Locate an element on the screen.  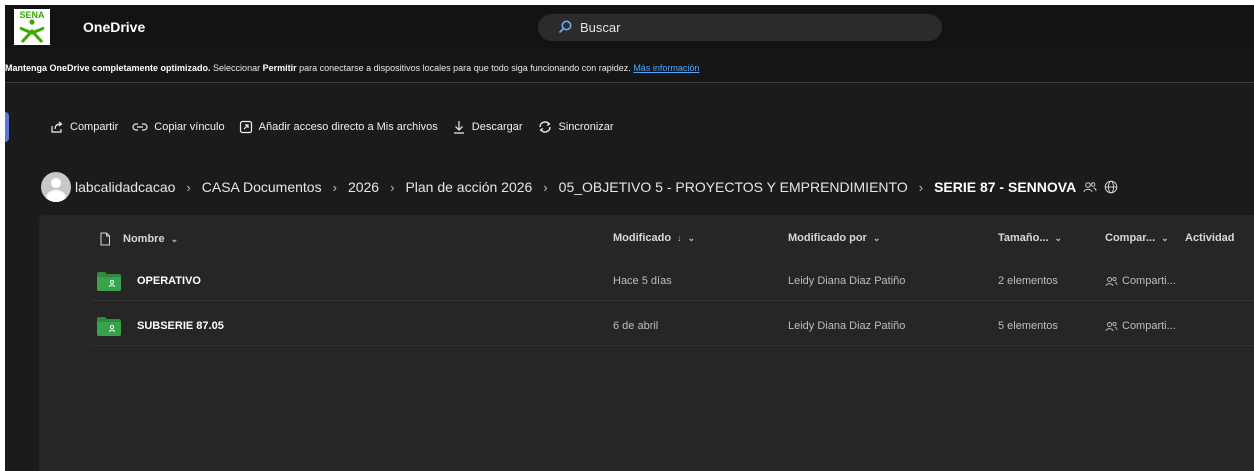
file-name: SUBSERIE 87.05 is located at coordinates (180, 326).